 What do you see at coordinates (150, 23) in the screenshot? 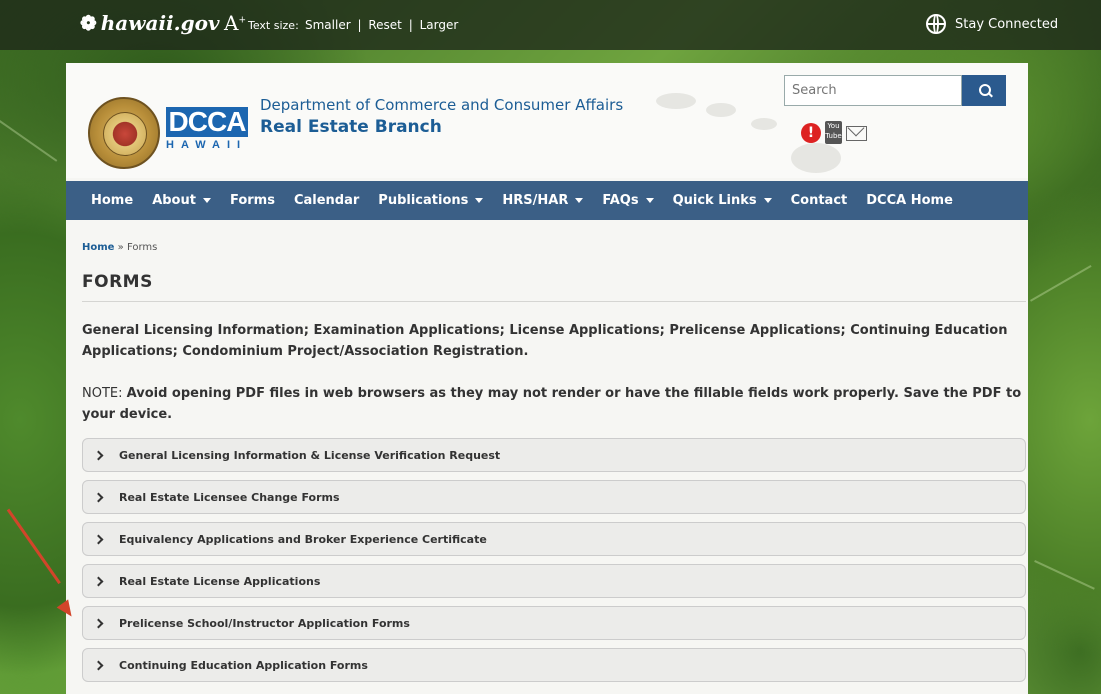
I see `hawaii-gov-logo: ❁ hawaii.gov` at bounding box center [150, 23].